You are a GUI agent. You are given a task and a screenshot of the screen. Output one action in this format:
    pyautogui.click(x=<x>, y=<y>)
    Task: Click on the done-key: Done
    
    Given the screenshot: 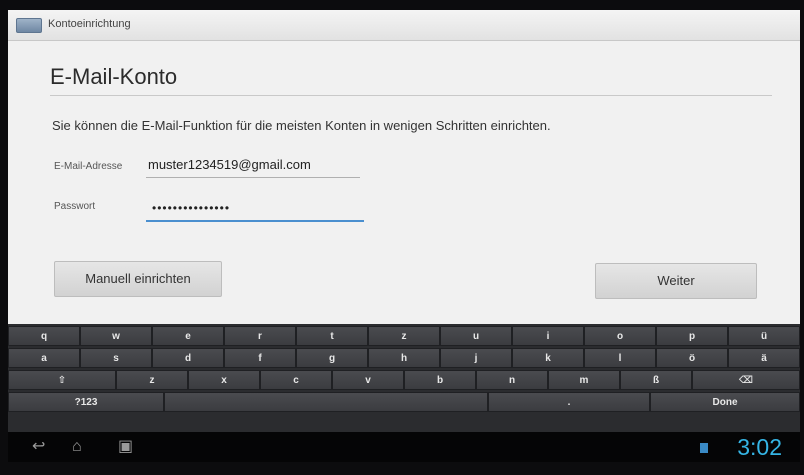 What is the action you would take?
    pyautogui.click(x=725, y=402)
    